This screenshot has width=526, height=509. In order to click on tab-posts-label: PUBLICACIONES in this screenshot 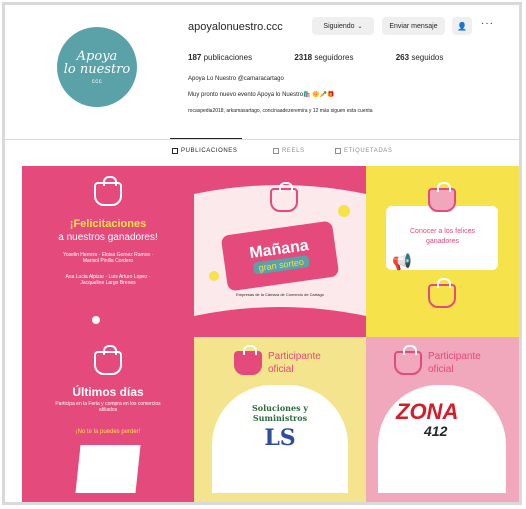, I will do `click(209, 151)`.